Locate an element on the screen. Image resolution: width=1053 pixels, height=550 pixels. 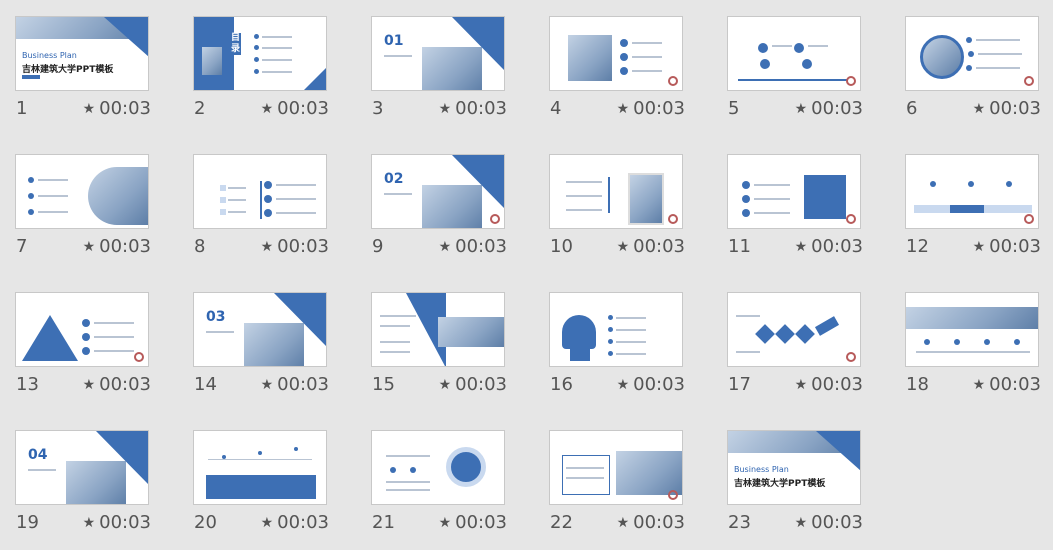
slide-7: 7 ★ 00:03 is located at coordinates (83, 214).